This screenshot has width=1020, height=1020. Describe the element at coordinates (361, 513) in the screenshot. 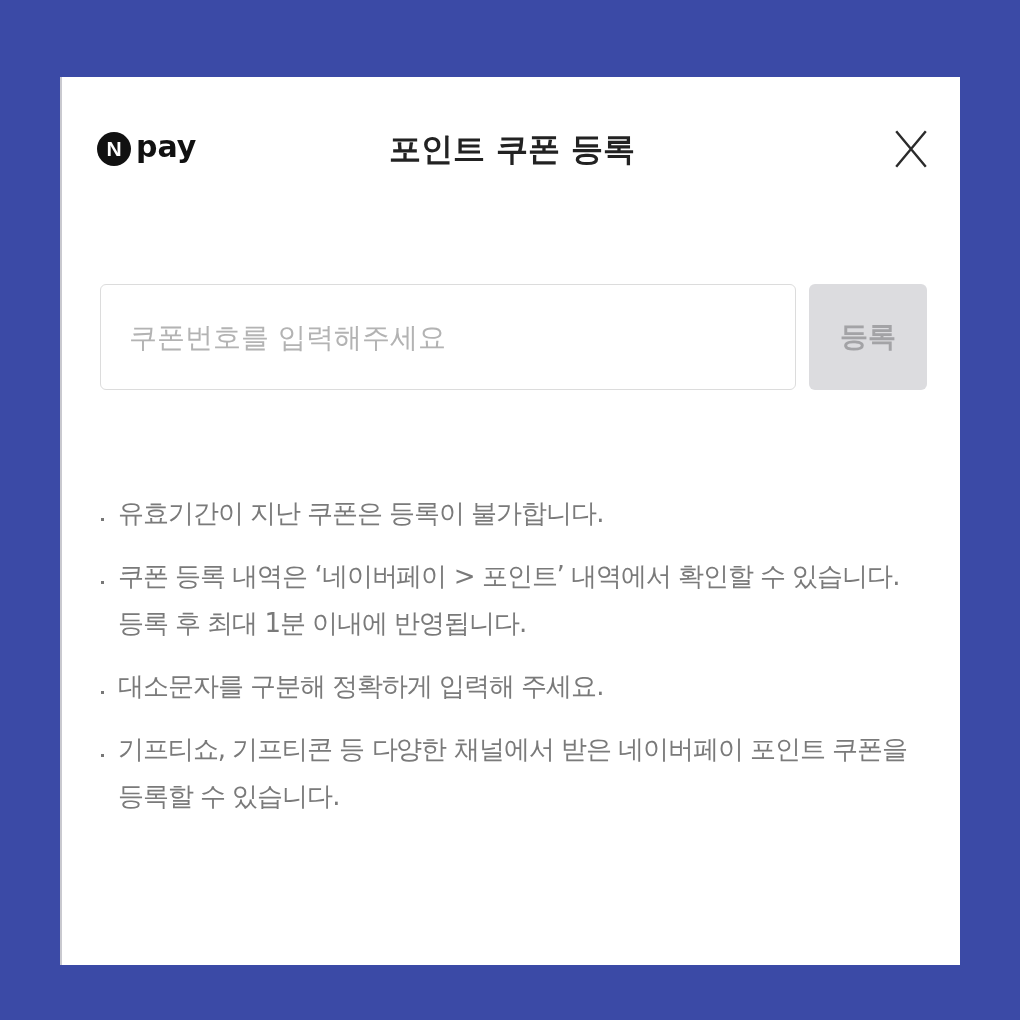

I see `note-text: 유효기간이 지난 쿠폰은 등록이 불가합니다.` at that location.